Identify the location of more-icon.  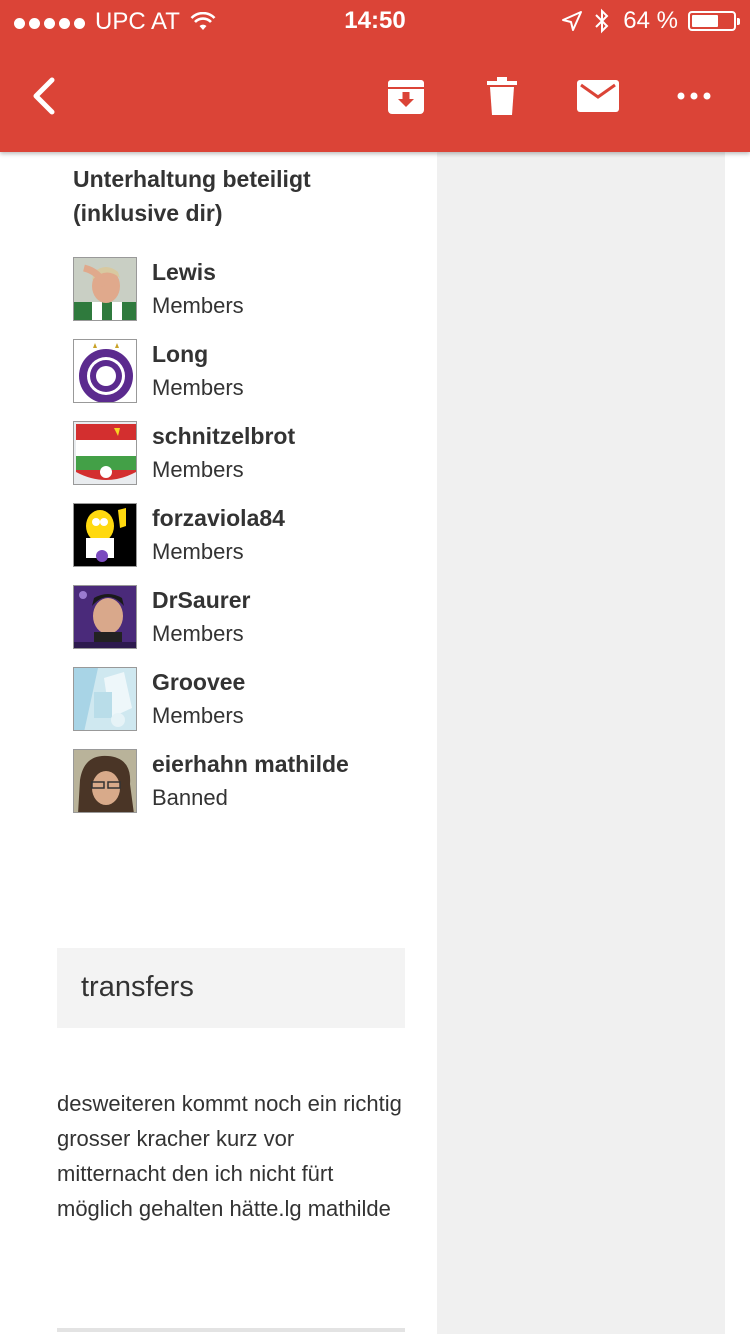
(694, 96).